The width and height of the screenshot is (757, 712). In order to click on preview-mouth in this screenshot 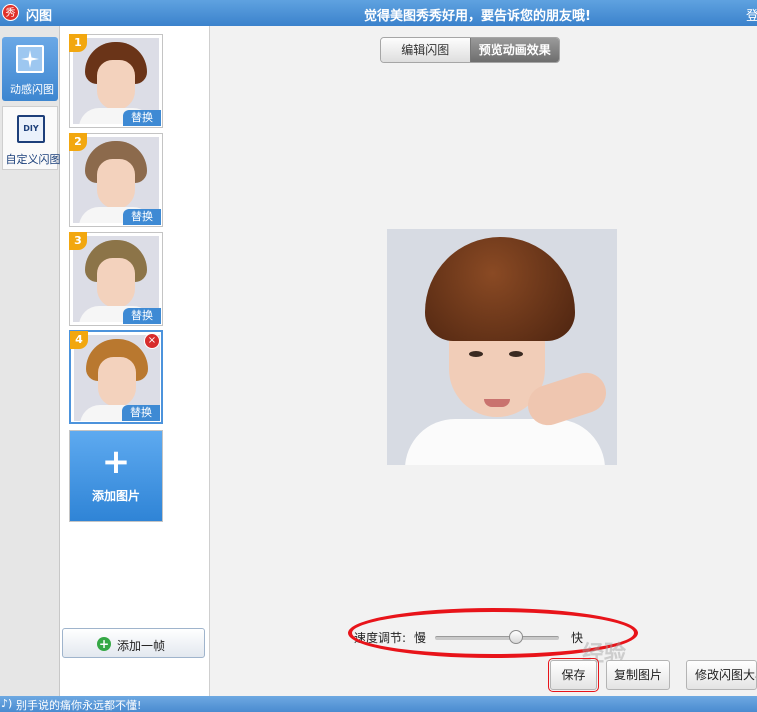, I will do `click(497, 403)`.